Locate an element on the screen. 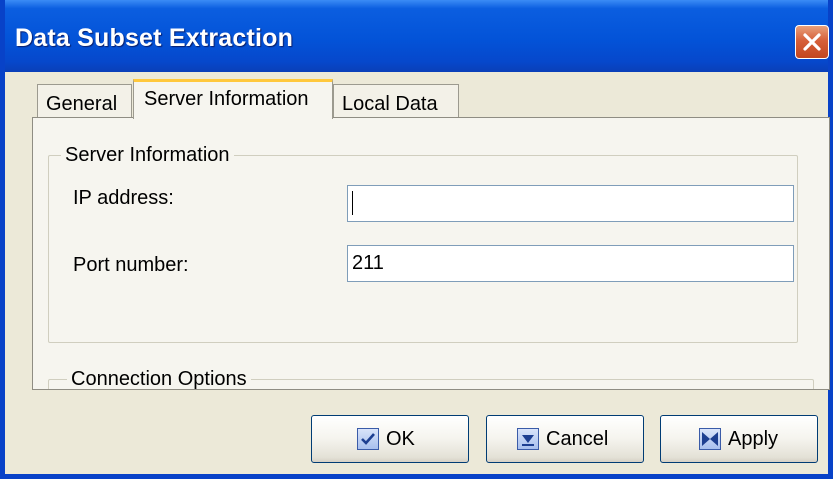  cancel-button-label: Cancel is located at coordinates (577, 439).